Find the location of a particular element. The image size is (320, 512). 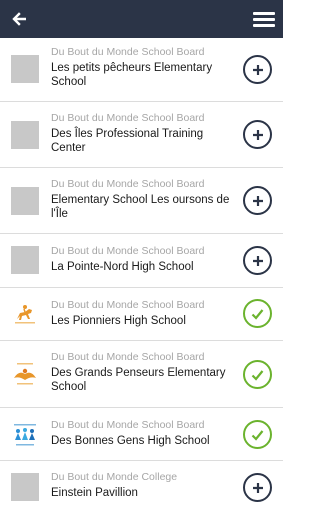

school-name: La Pointe-Nord High School is located at coordinates (122, 267).